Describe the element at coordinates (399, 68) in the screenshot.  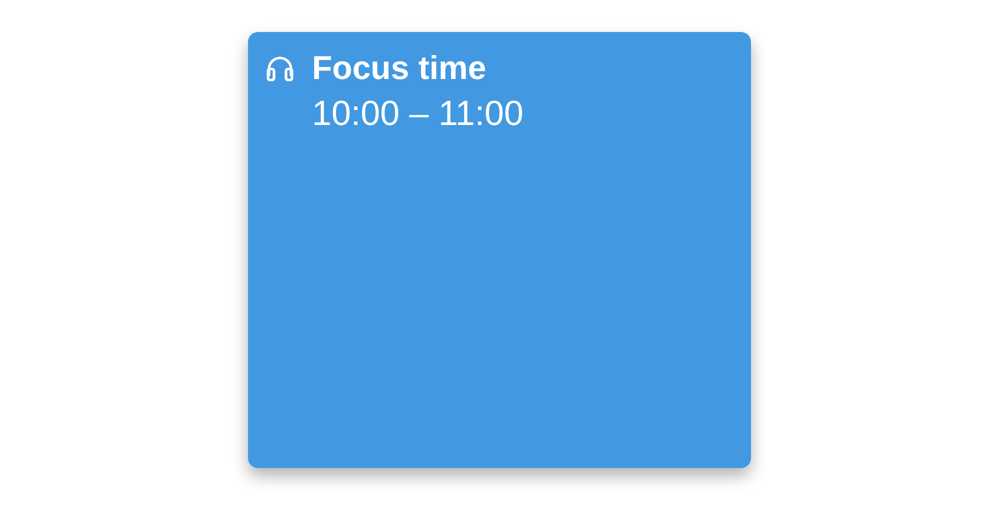
I see `event-title: Focus time` at that location.